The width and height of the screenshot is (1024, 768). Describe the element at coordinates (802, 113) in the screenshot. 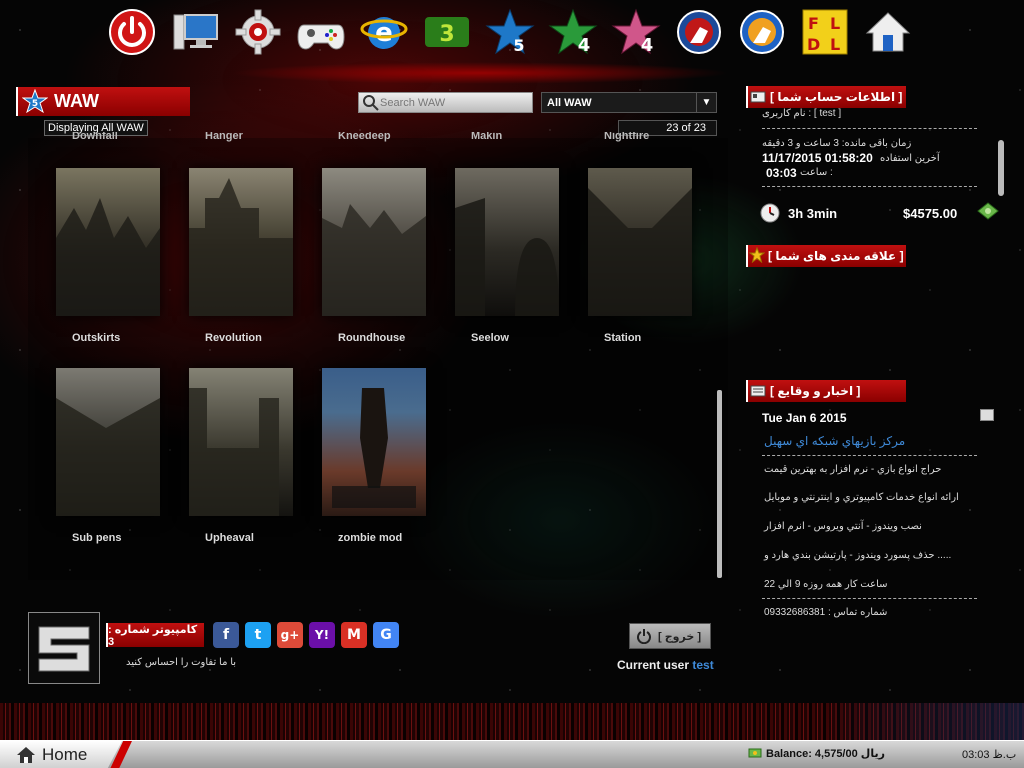

I see `username-line: نام کاربری : [ test ]` at that location.